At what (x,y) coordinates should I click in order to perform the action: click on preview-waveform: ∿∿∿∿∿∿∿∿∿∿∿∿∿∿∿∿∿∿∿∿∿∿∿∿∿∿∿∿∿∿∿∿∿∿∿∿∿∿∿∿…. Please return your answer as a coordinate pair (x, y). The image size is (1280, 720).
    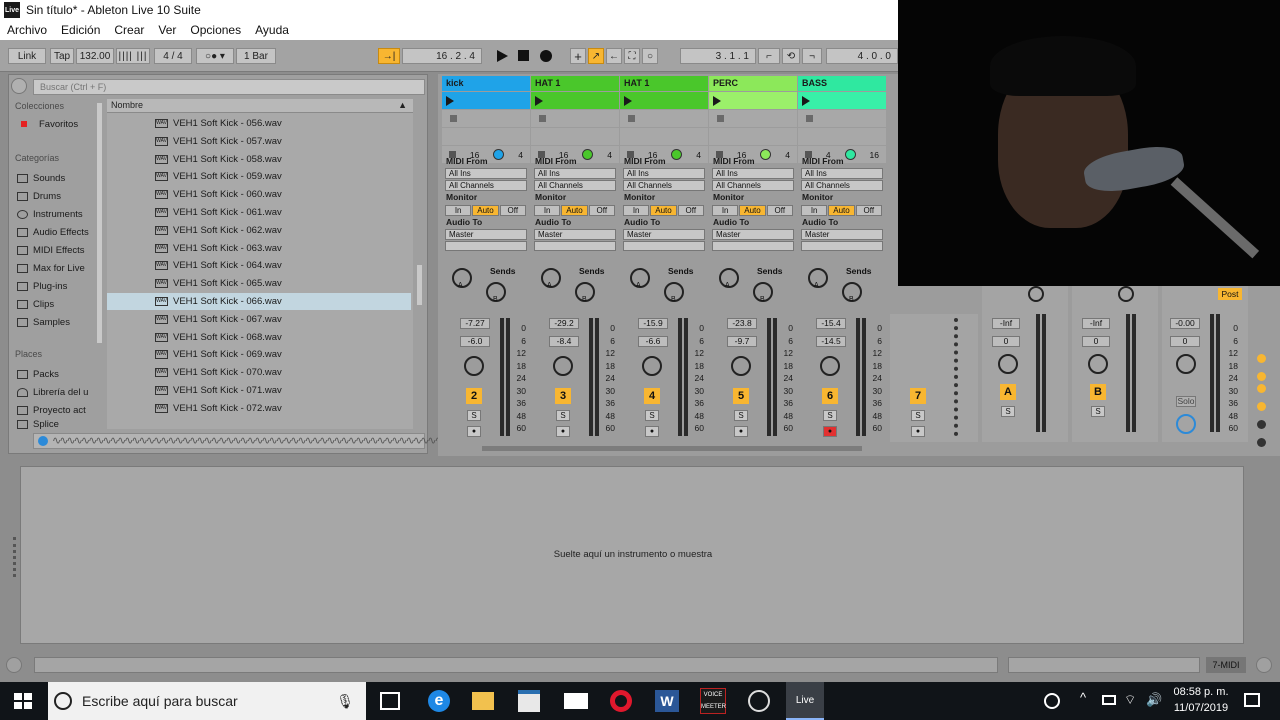
    Looking at the image, I should click on (253, 441).